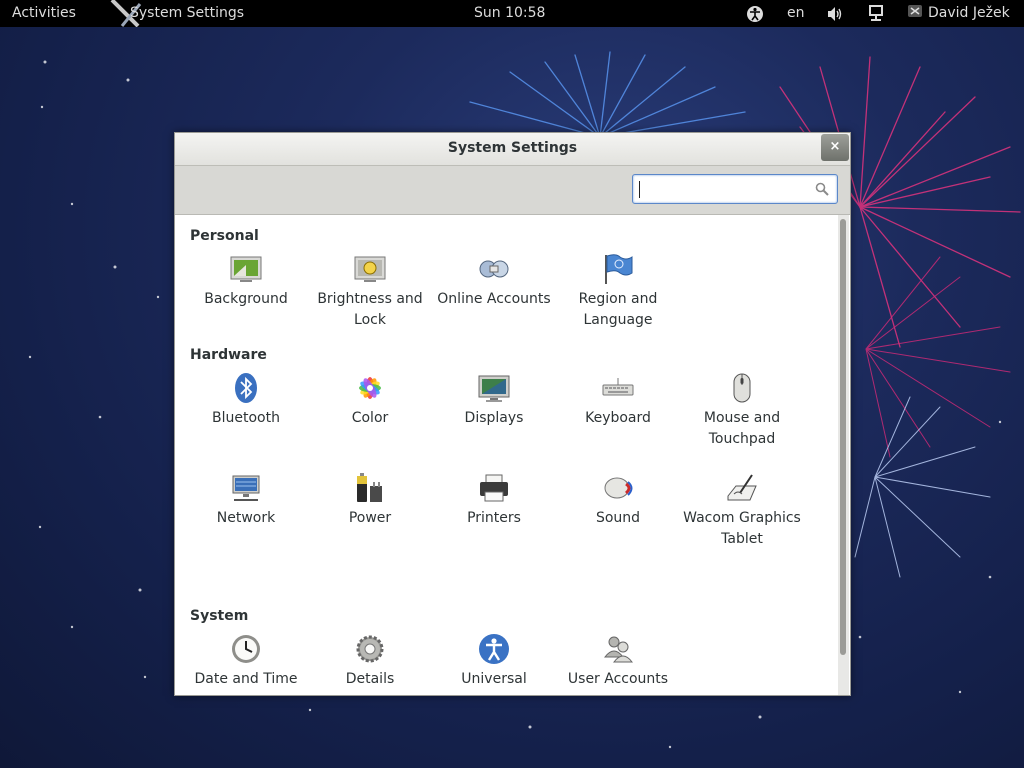 The image size is (1024, 768). I want to click on window-title: System Settings, so click(512, 148).